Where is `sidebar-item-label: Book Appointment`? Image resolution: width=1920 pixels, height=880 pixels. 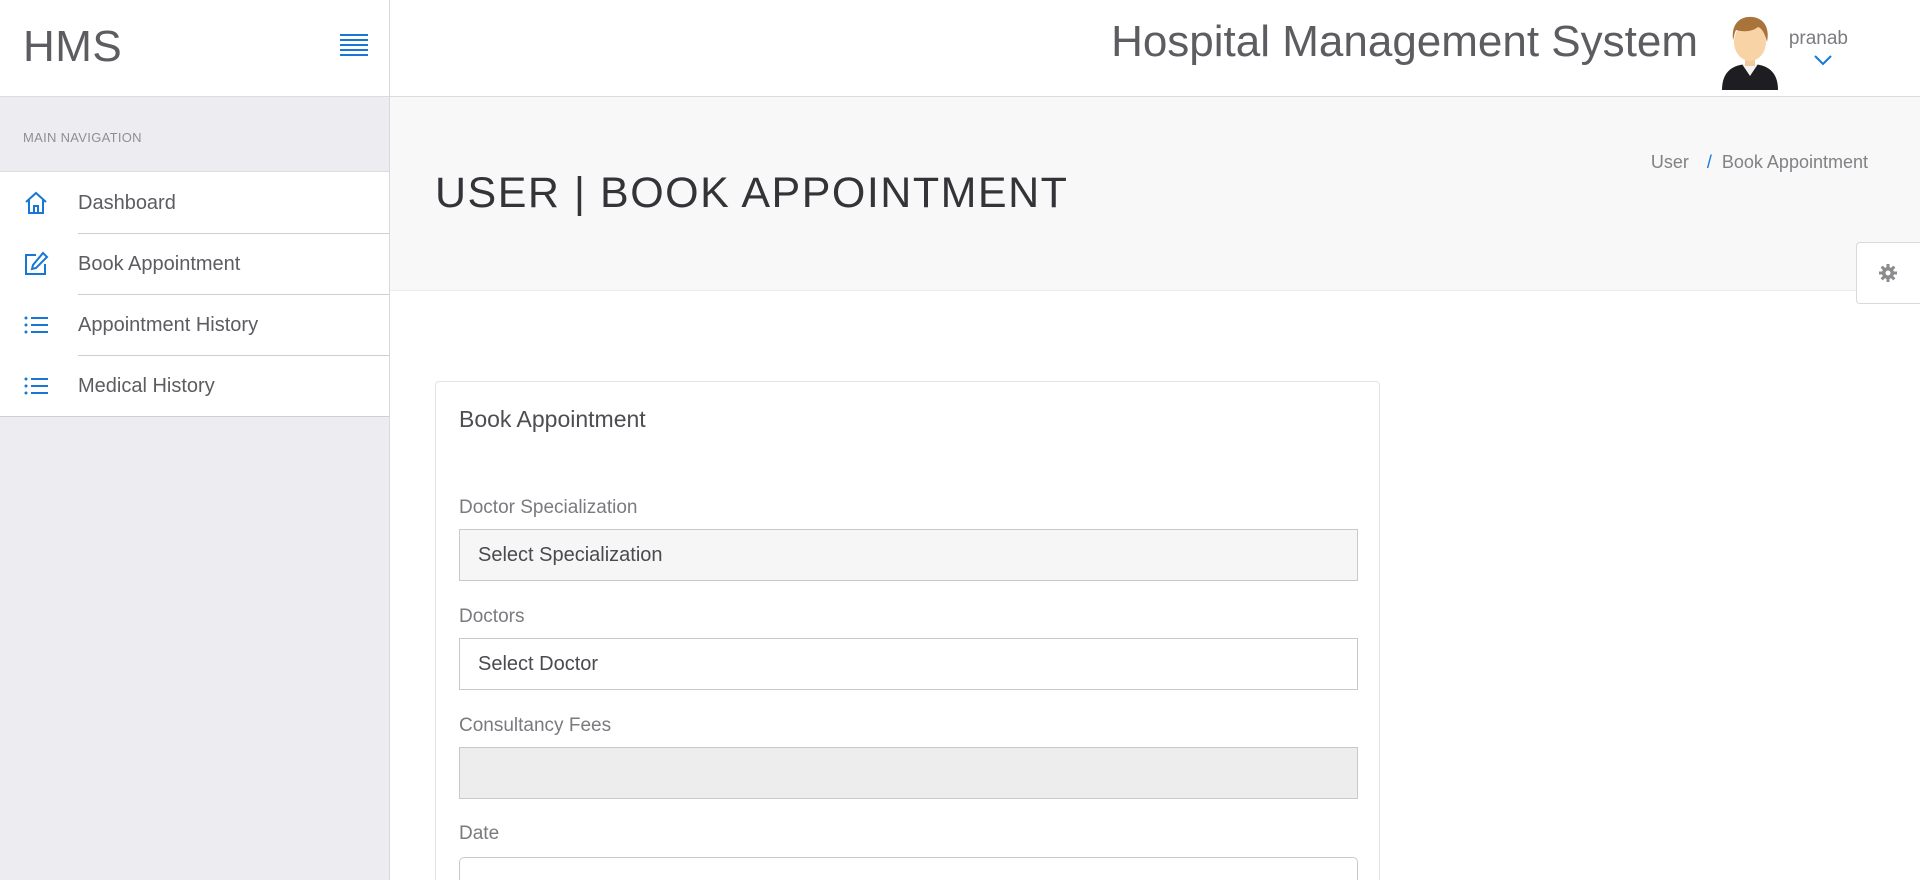 sidebar-item-label: Book Appointment is located at coordinates (159, 264).